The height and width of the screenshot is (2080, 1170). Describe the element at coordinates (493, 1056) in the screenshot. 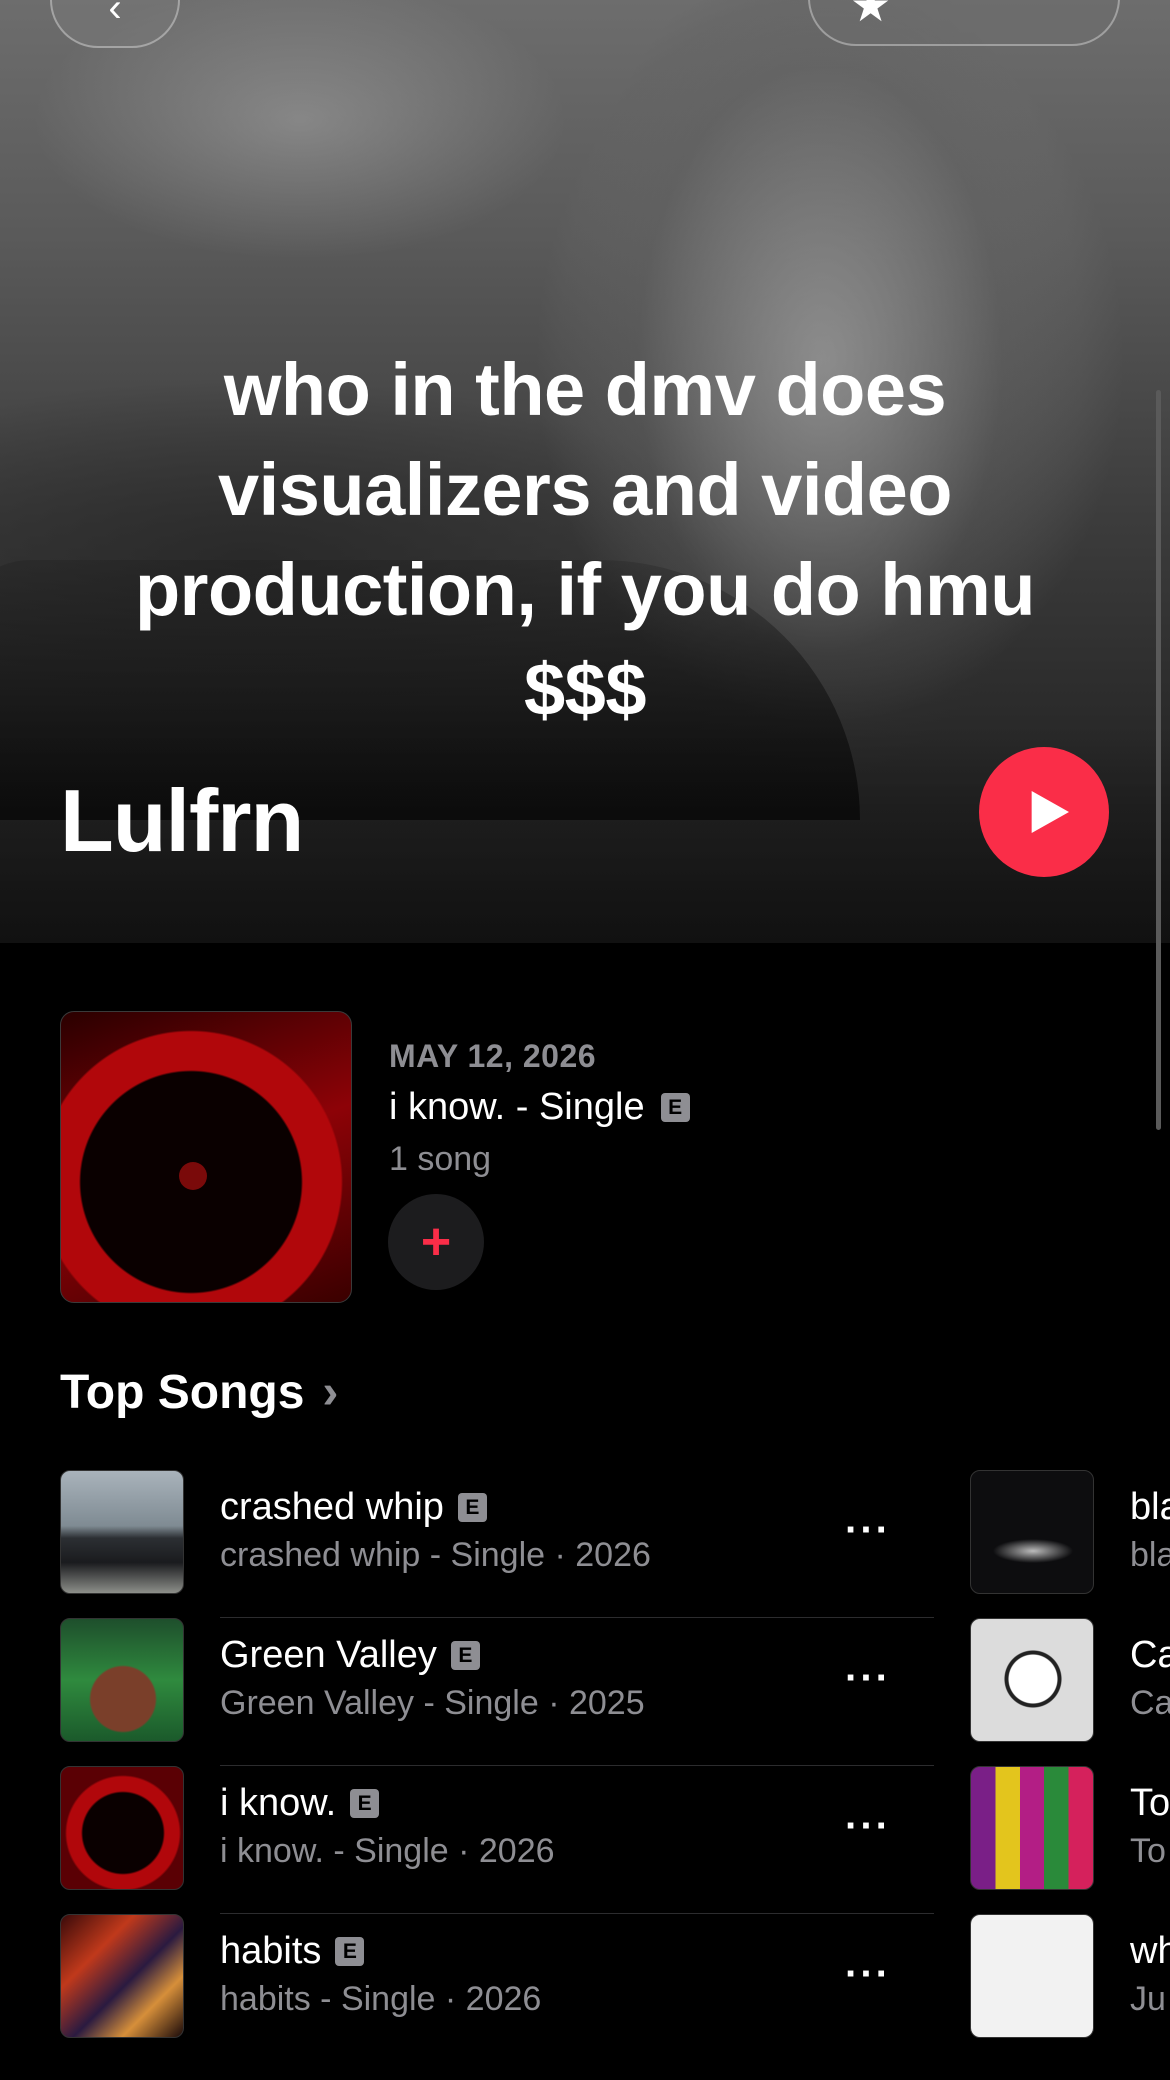

I see `release-date: MAY 12, 2026` at that location.